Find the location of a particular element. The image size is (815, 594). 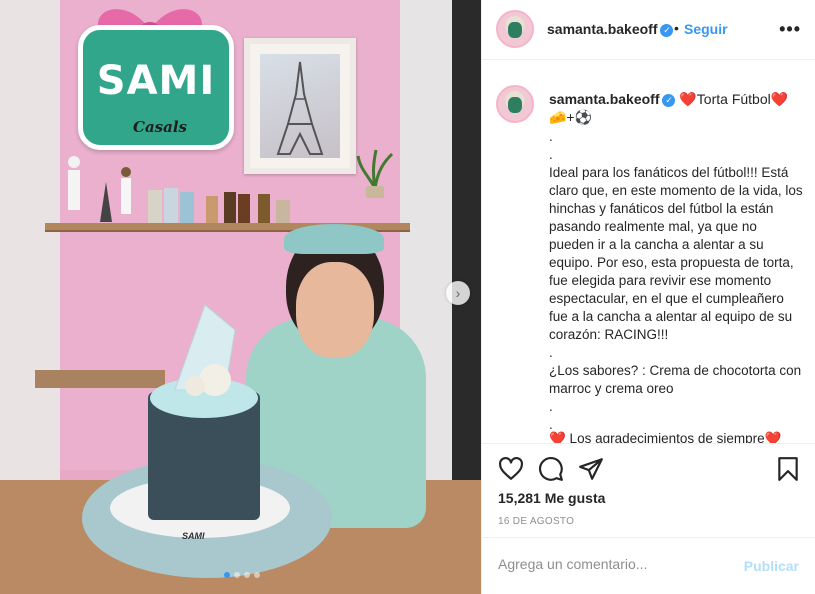

next-photo-button: › is located at coordinates (458, 293).